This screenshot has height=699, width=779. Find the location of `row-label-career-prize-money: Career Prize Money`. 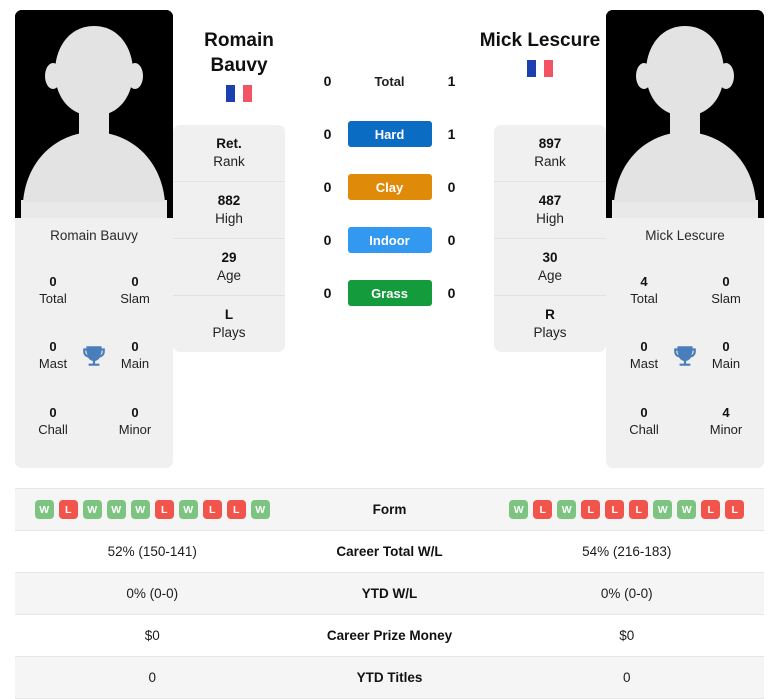

row-label-career-prize-money: Career Prize Money is located at coordinates (389, 635).